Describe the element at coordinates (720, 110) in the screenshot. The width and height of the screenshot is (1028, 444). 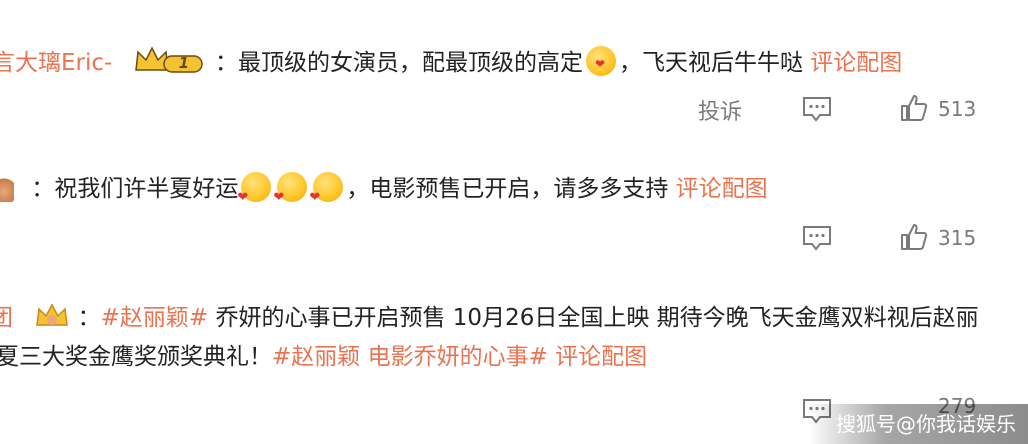
I see `report-button: 投诉` at that location.